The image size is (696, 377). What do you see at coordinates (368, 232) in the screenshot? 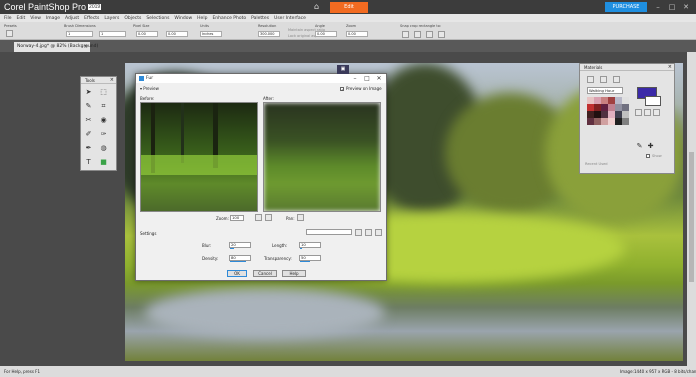
I see `reset-icon` at bounding box center [368, 232].